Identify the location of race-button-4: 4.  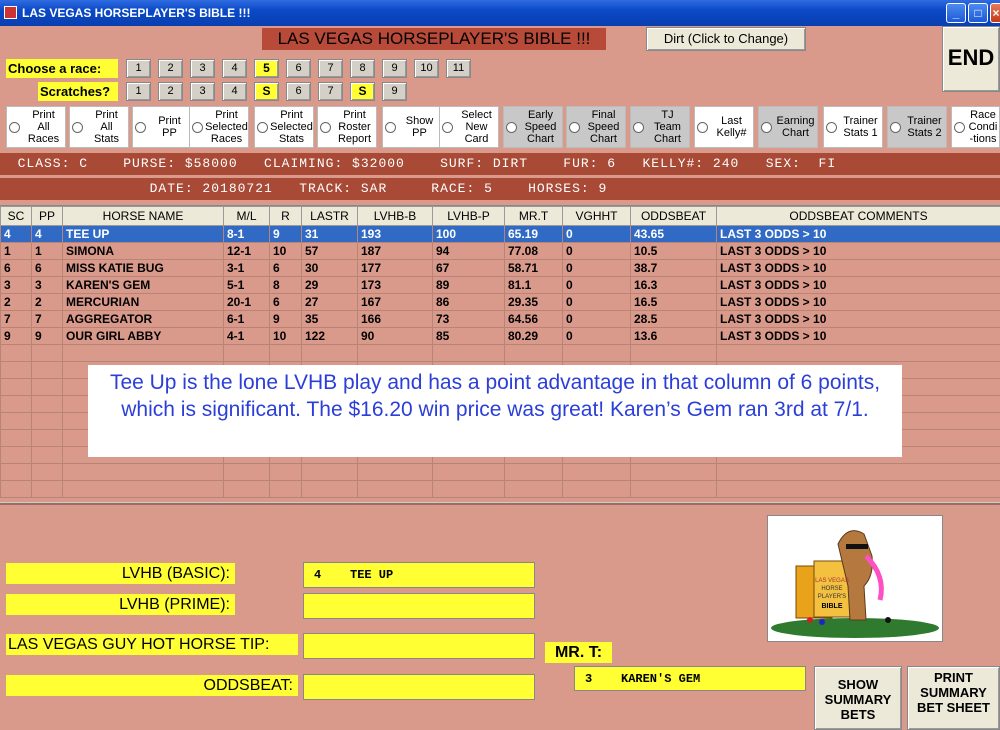
(234, 68).